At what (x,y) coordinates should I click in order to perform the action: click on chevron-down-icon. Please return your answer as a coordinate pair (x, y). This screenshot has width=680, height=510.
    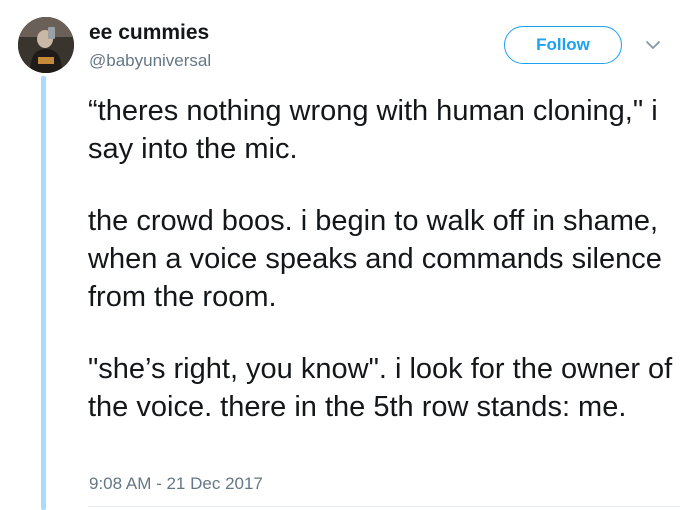
    Looking at the image, I should click on (653, 45).